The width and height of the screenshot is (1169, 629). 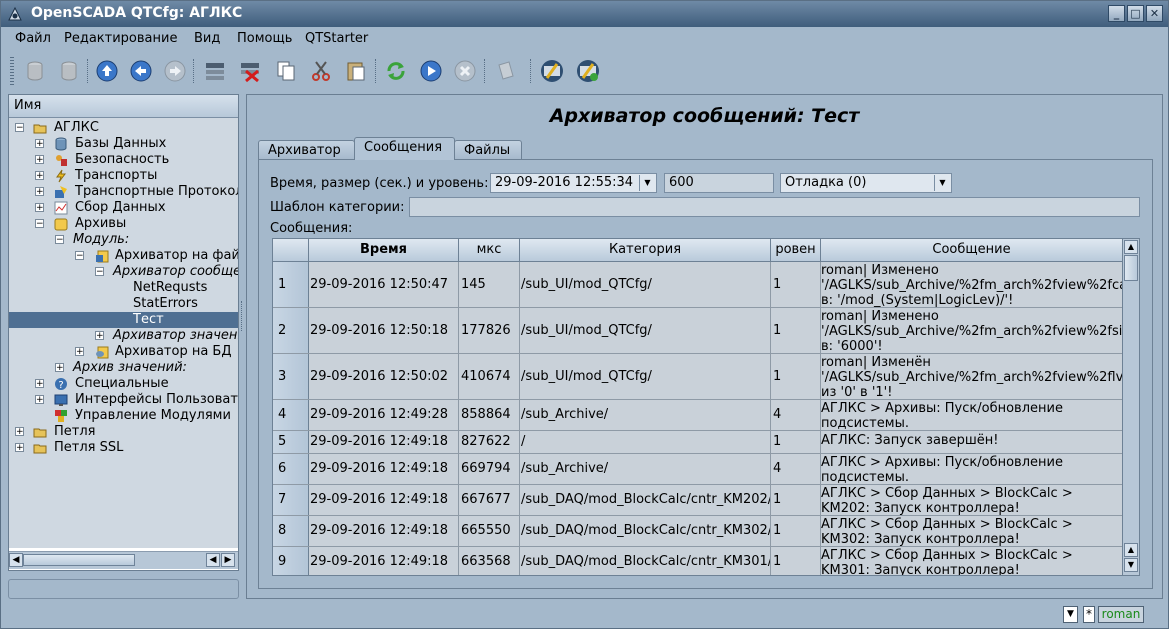 What do you see at coordinates (250, 71) in the screenshot?
I see `delete-item-icon` at bounding box center [250, 71].